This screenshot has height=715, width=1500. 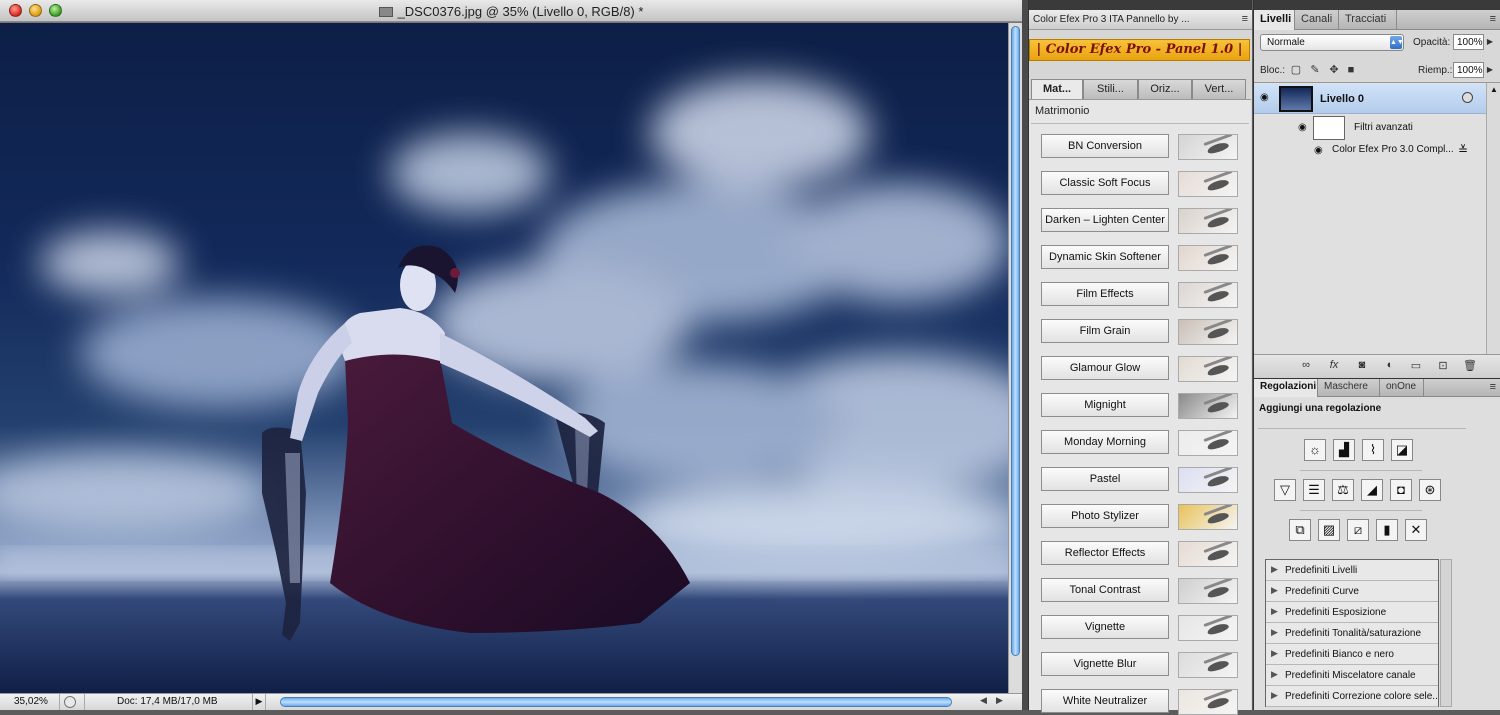 I want to click on new-layer-icon: ⊡, so click(x=1443, y=366).